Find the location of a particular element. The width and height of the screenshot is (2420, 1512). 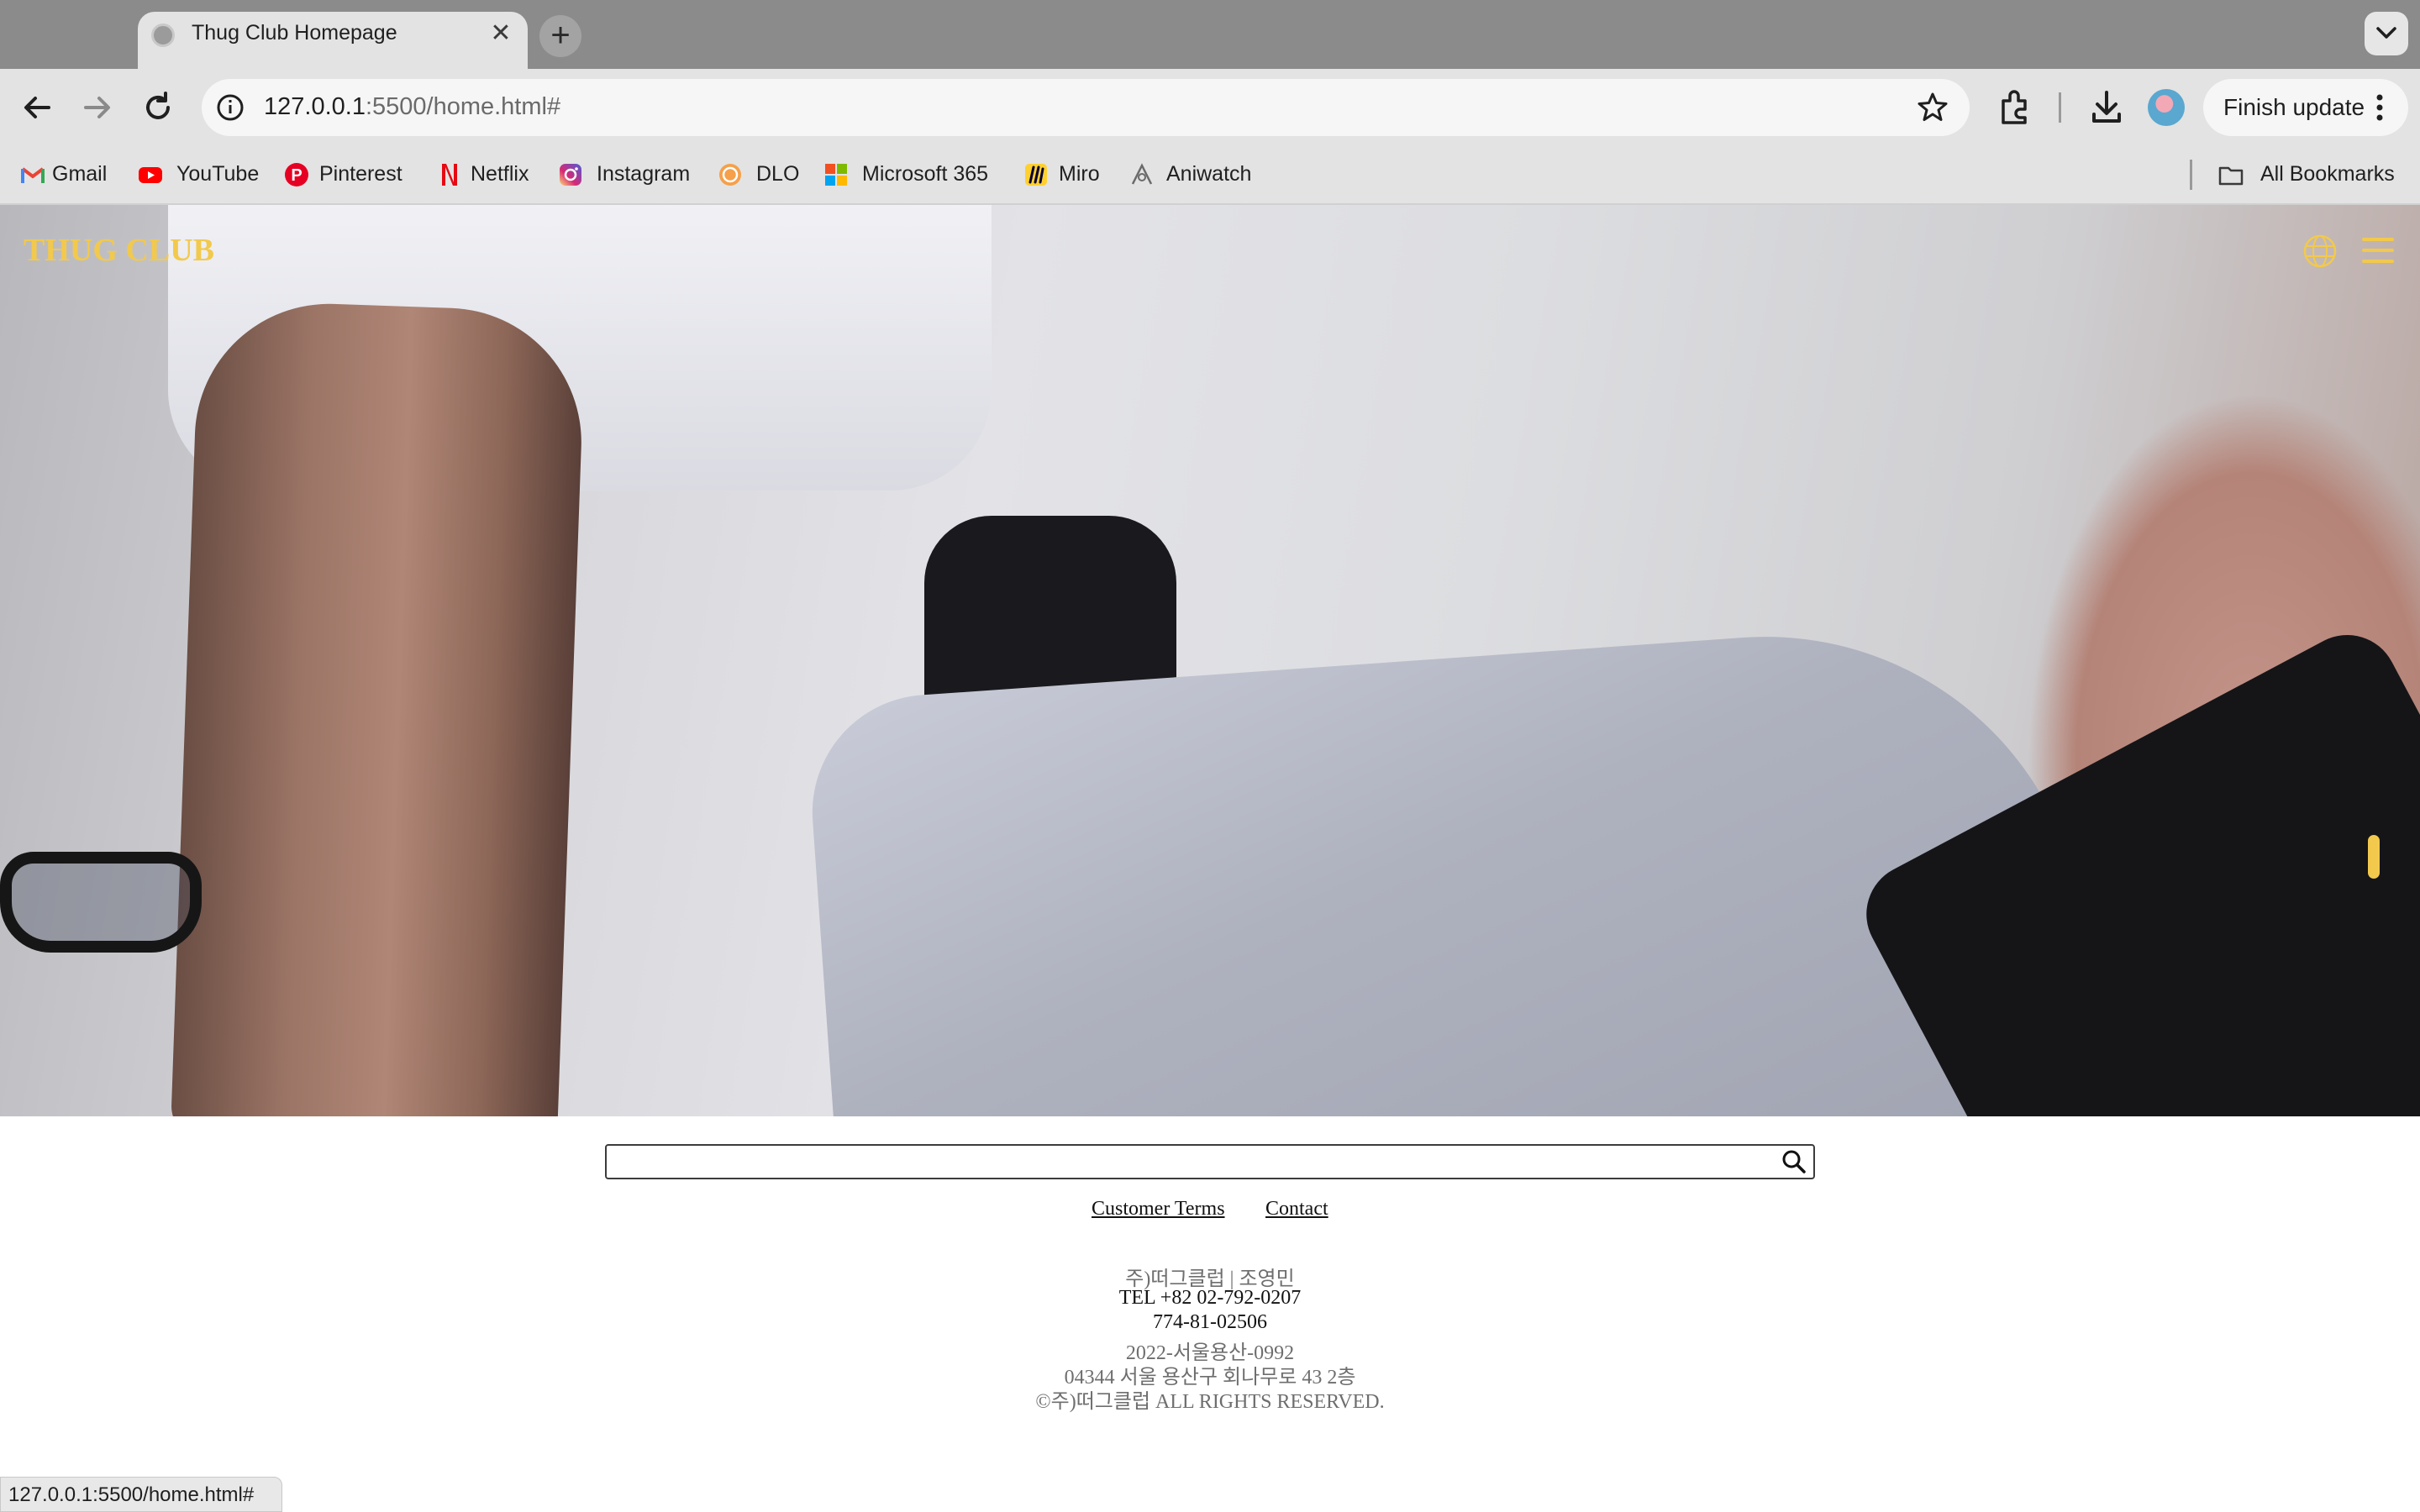

company-phone: TEL +82 02-792-0207 is located at coordinates (1210, 1298).